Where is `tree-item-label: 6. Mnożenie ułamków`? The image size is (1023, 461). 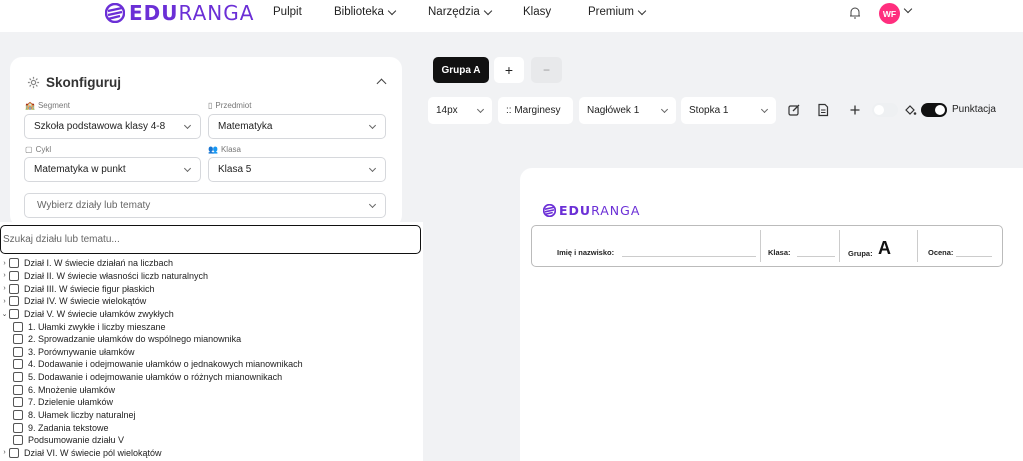
tree-item-label: 6. Mnożenie ułamków is located at coordinates (72, 389).